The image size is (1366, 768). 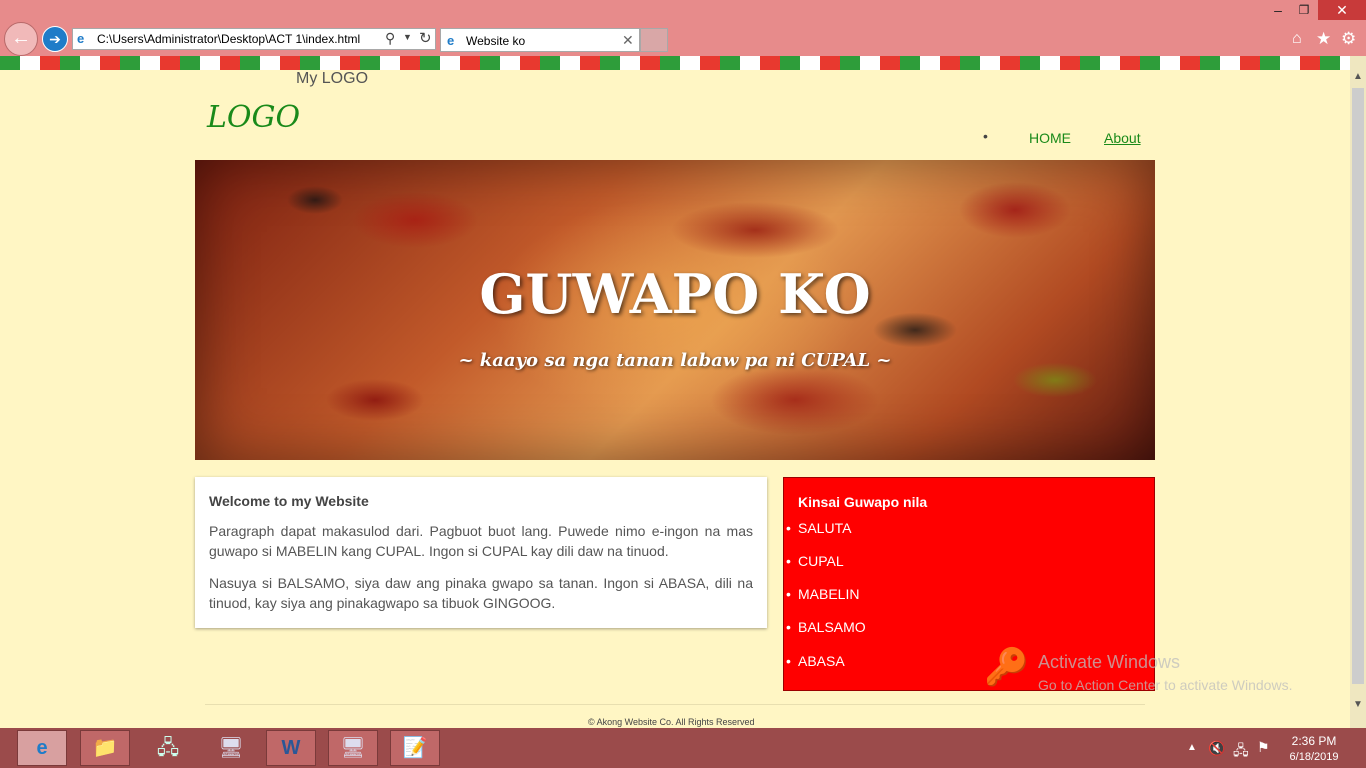 What do you see at coordinates (1241, 752) in the screenshot?
I see `network-status-icon: 🖧` at bounding box center [1241, 752].